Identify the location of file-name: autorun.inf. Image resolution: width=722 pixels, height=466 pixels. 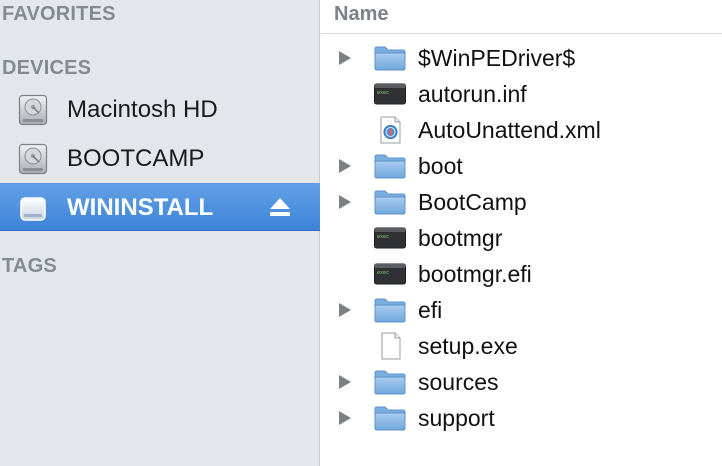
(472, 94).